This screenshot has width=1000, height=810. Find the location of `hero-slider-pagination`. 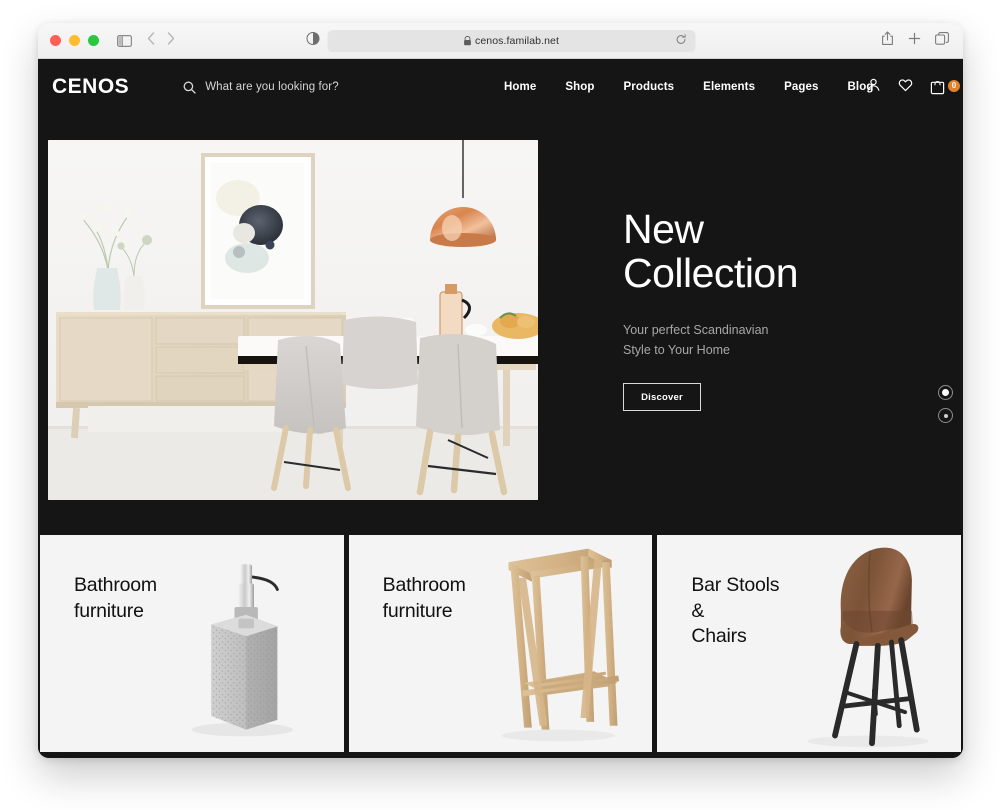

hero-slider-pagination is located at coordinates (945, 404).